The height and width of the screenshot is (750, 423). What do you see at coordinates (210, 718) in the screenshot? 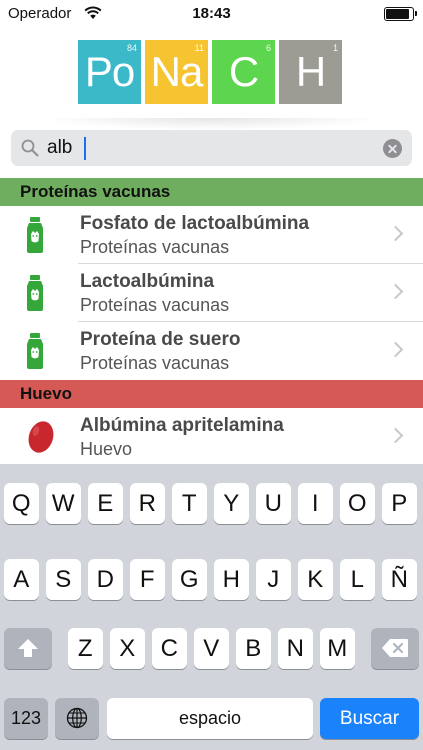
I see `space-key: espacio` at bounding box center [210, 718].